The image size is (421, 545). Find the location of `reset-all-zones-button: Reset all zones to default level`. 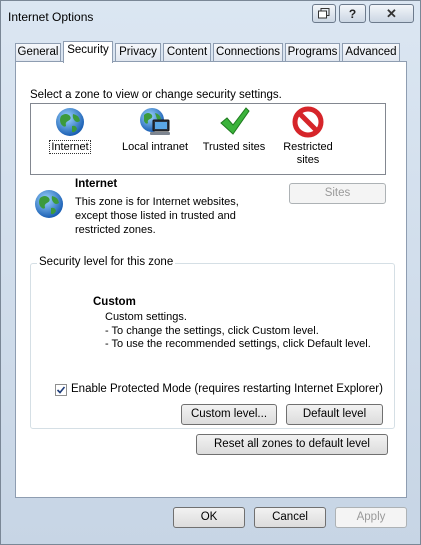

reset-all-zones-button: Reset all zones to default level is located at coordinates (292, 444).